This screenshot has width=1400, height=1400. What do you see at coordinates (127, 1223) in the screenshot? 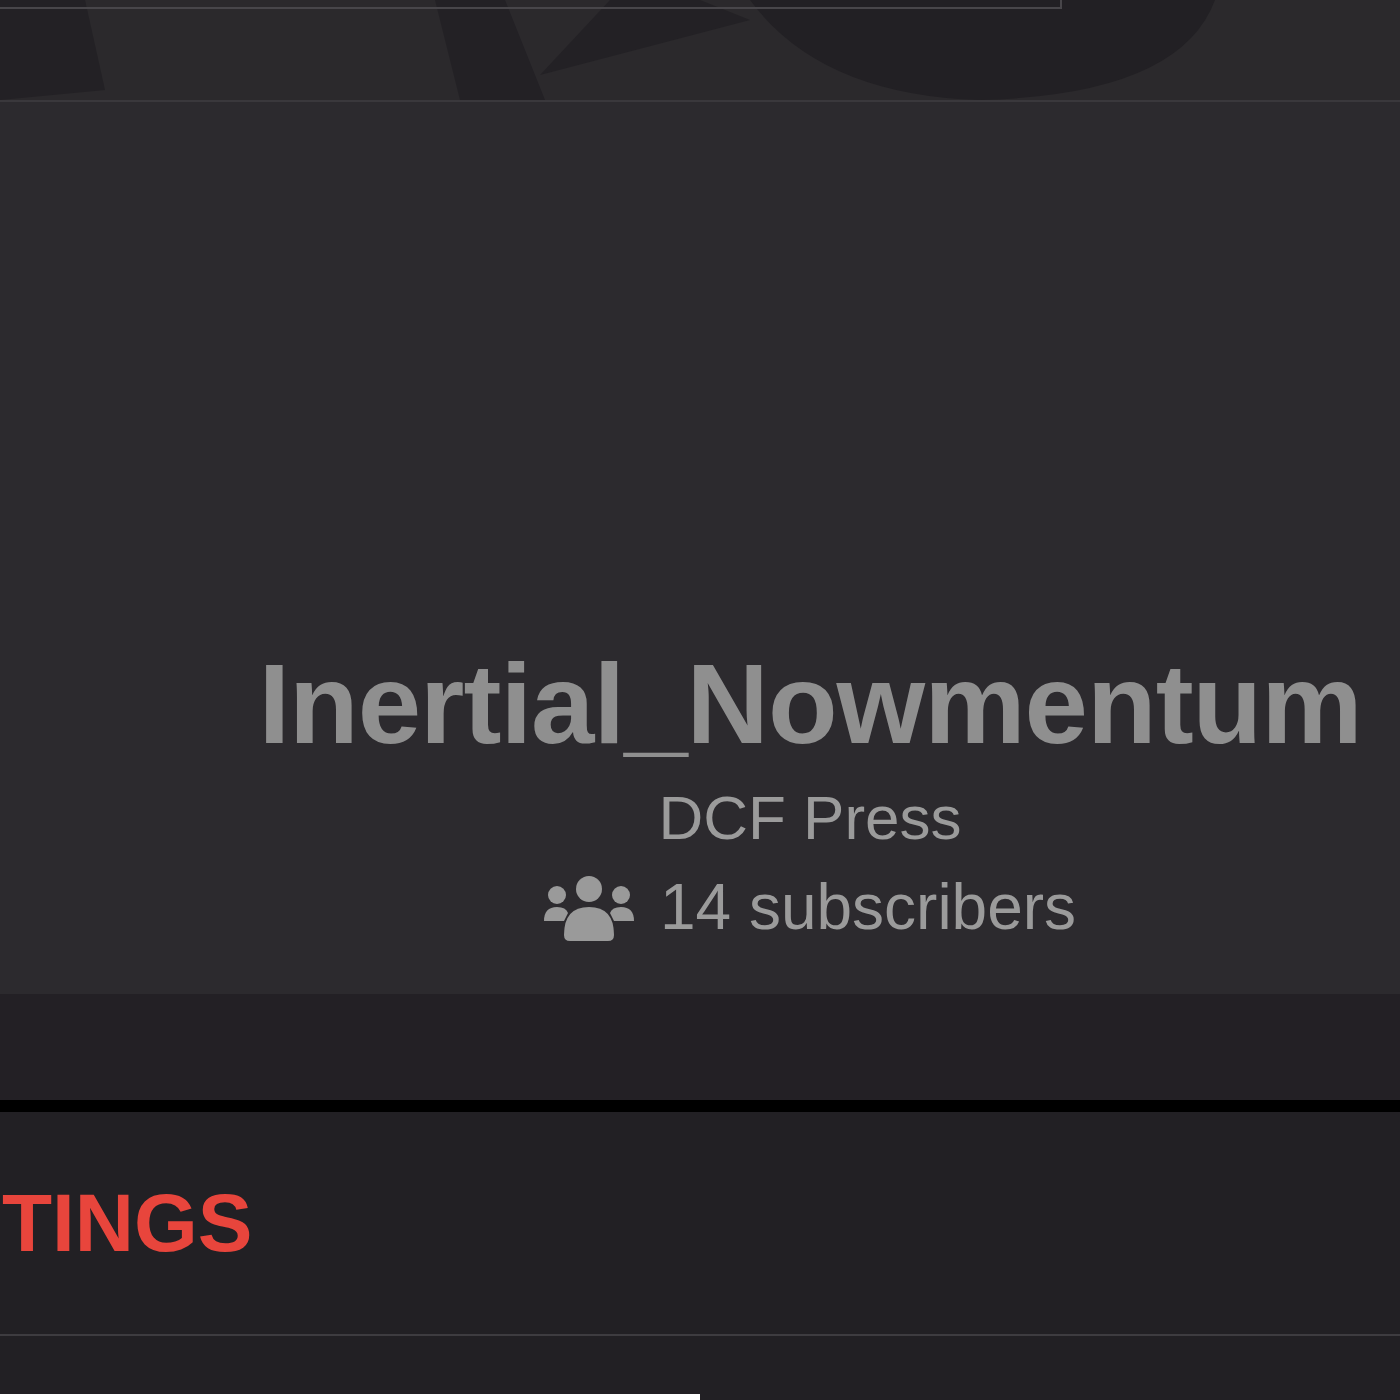
I see `section-heading: TINGS` at bounding box center [127, 1223].